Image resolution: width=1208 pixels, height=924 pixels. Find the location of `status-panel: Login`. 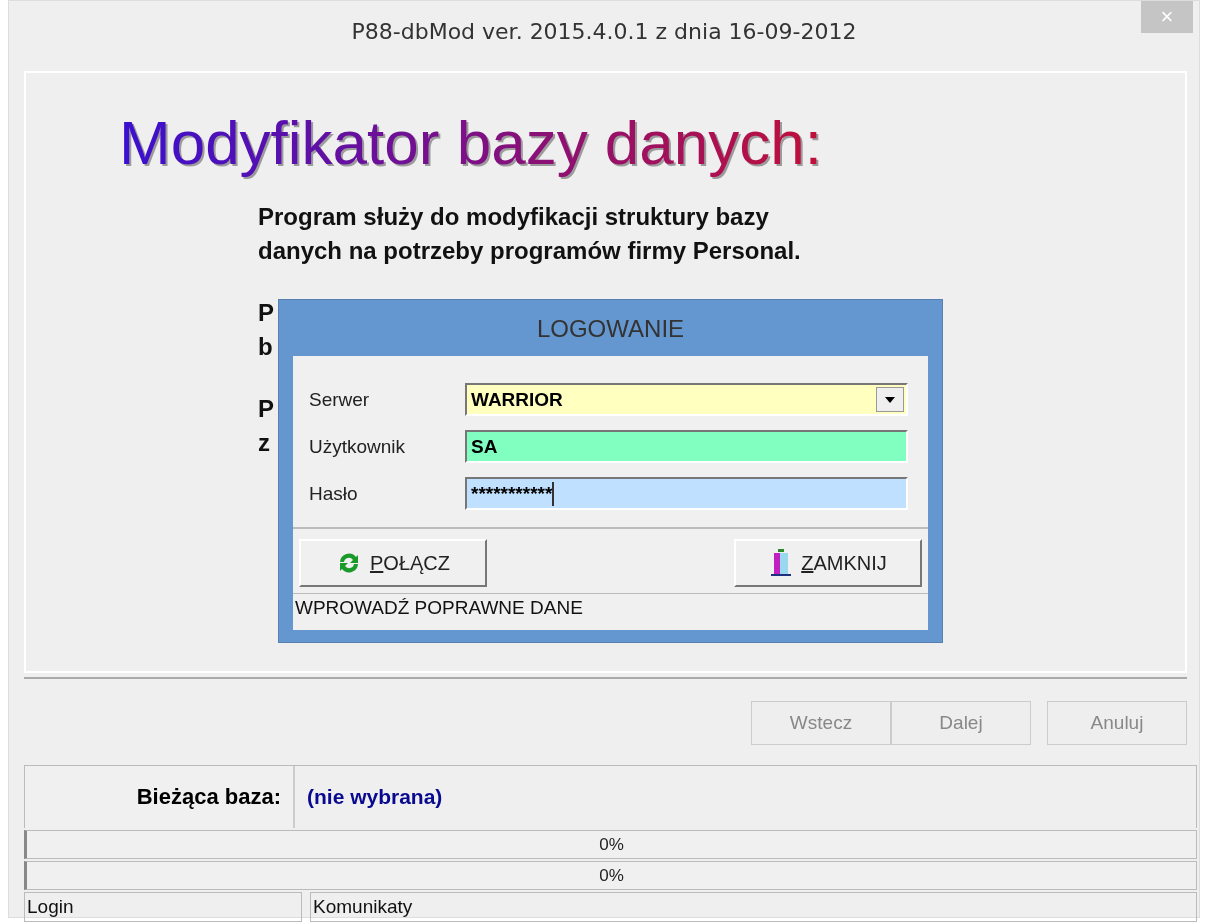

status-panel: Login is located at coordinates (163, 907).